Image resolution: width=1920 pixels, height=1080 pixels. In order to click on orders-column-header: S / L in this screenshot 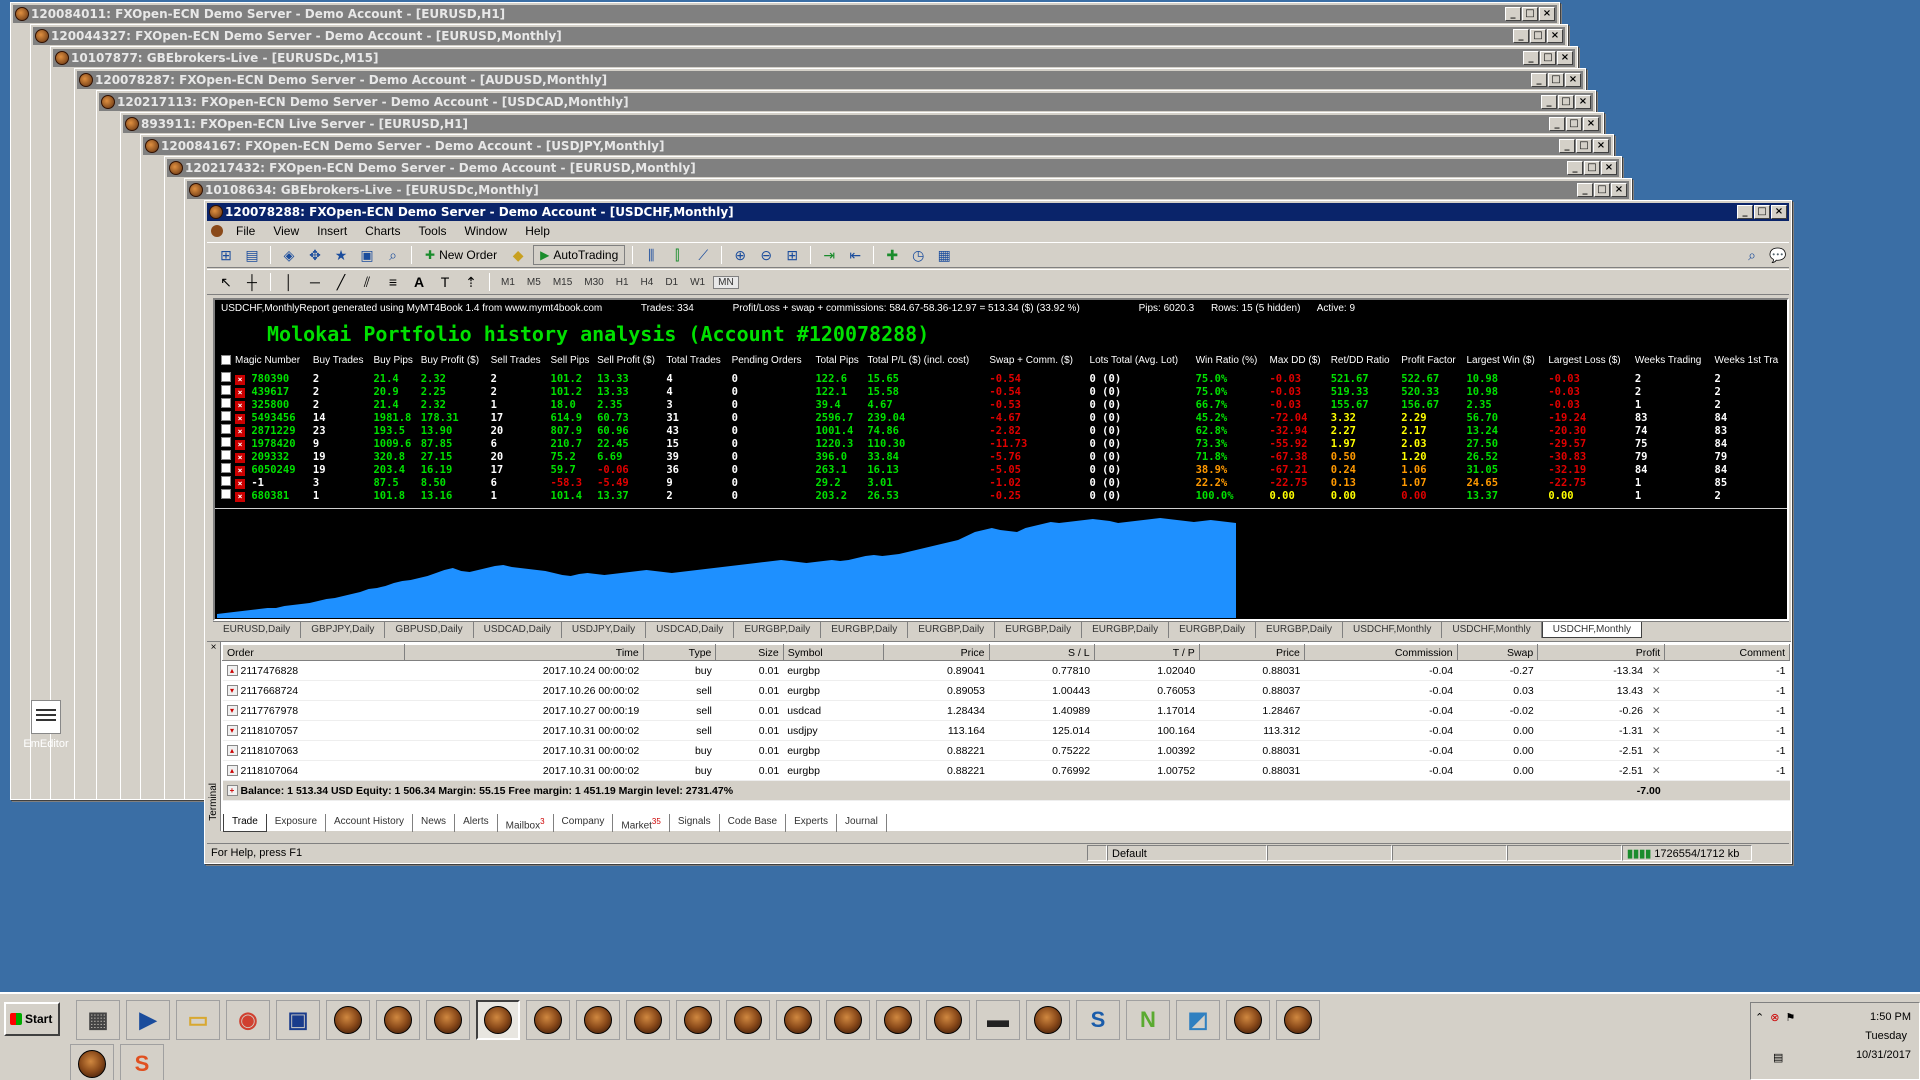, I will do `click(1041, 652)`.